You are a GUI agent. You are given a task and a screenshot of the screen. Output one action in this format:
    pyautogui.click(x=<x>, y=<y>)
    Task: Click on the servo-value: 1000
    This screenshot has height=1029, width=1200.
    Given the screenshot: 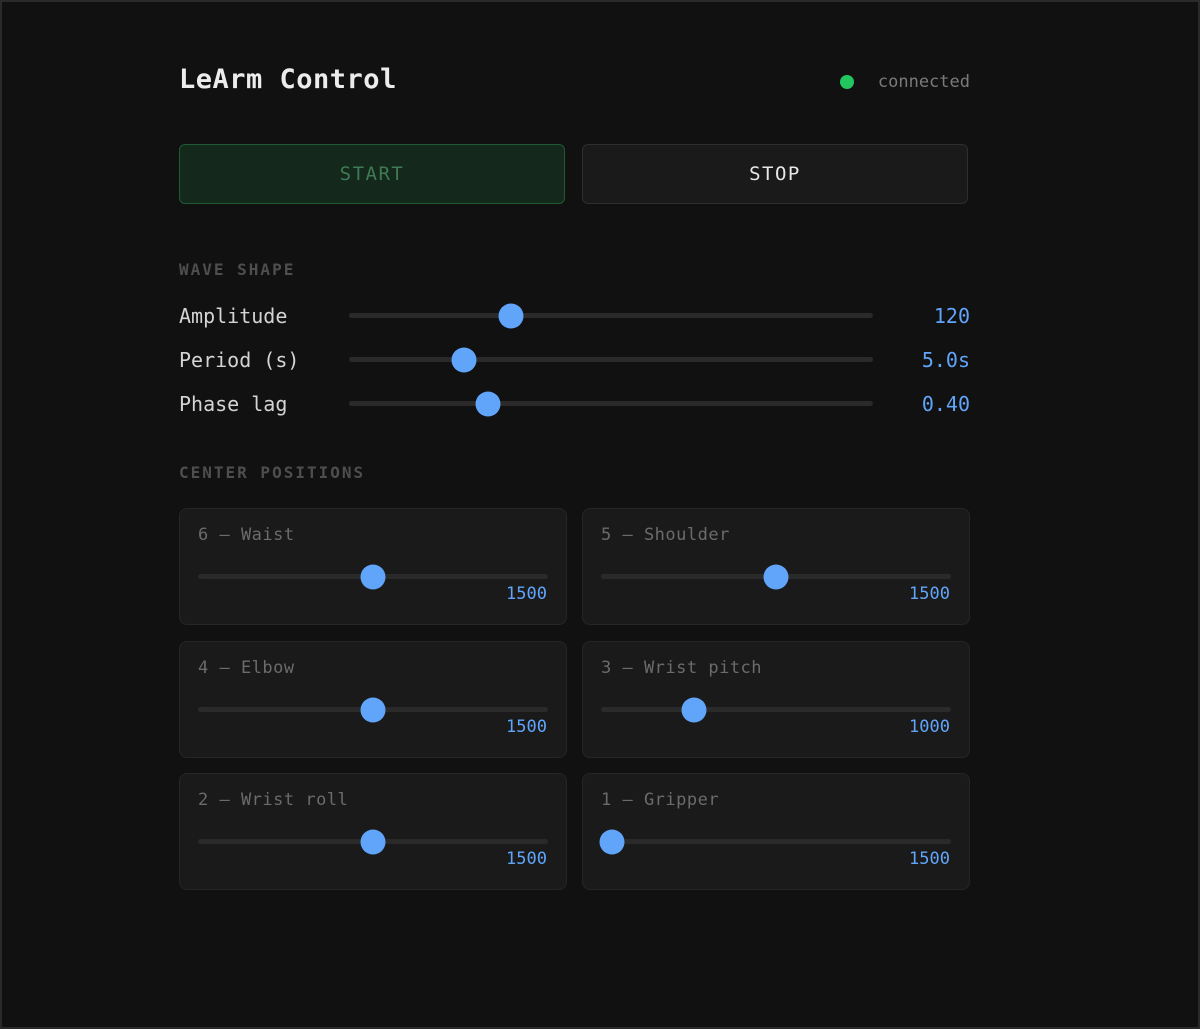 What is the action you would take?
    pyautogui.click(x=929, y=727)
    